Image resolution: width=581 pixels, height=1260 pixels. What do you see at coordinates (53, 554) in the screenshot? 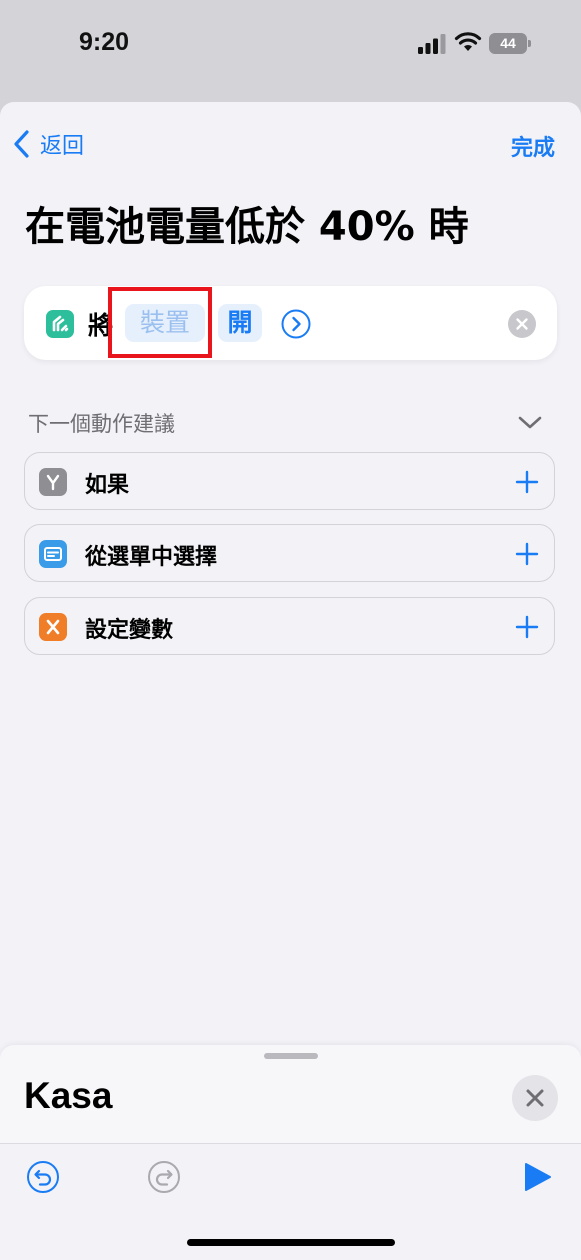
I see `menu-list-icon` at bounding box center [53, 554].